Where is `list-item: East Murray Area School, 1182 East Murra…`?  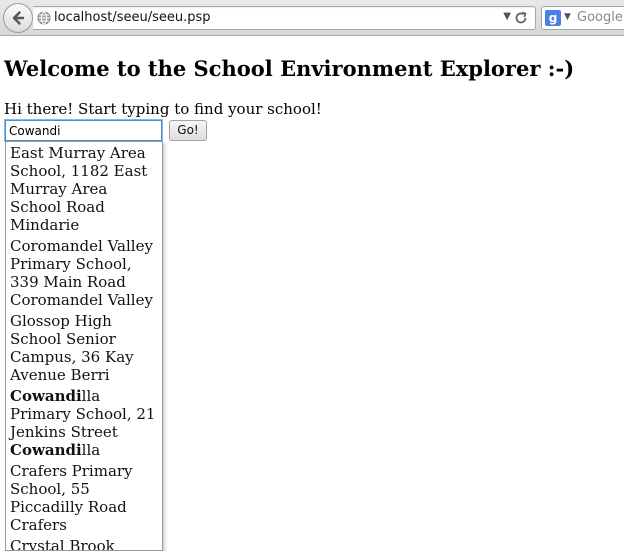
list-item: East Murray Area School, 1182 East Murra… is located at coordinates (84, 188).